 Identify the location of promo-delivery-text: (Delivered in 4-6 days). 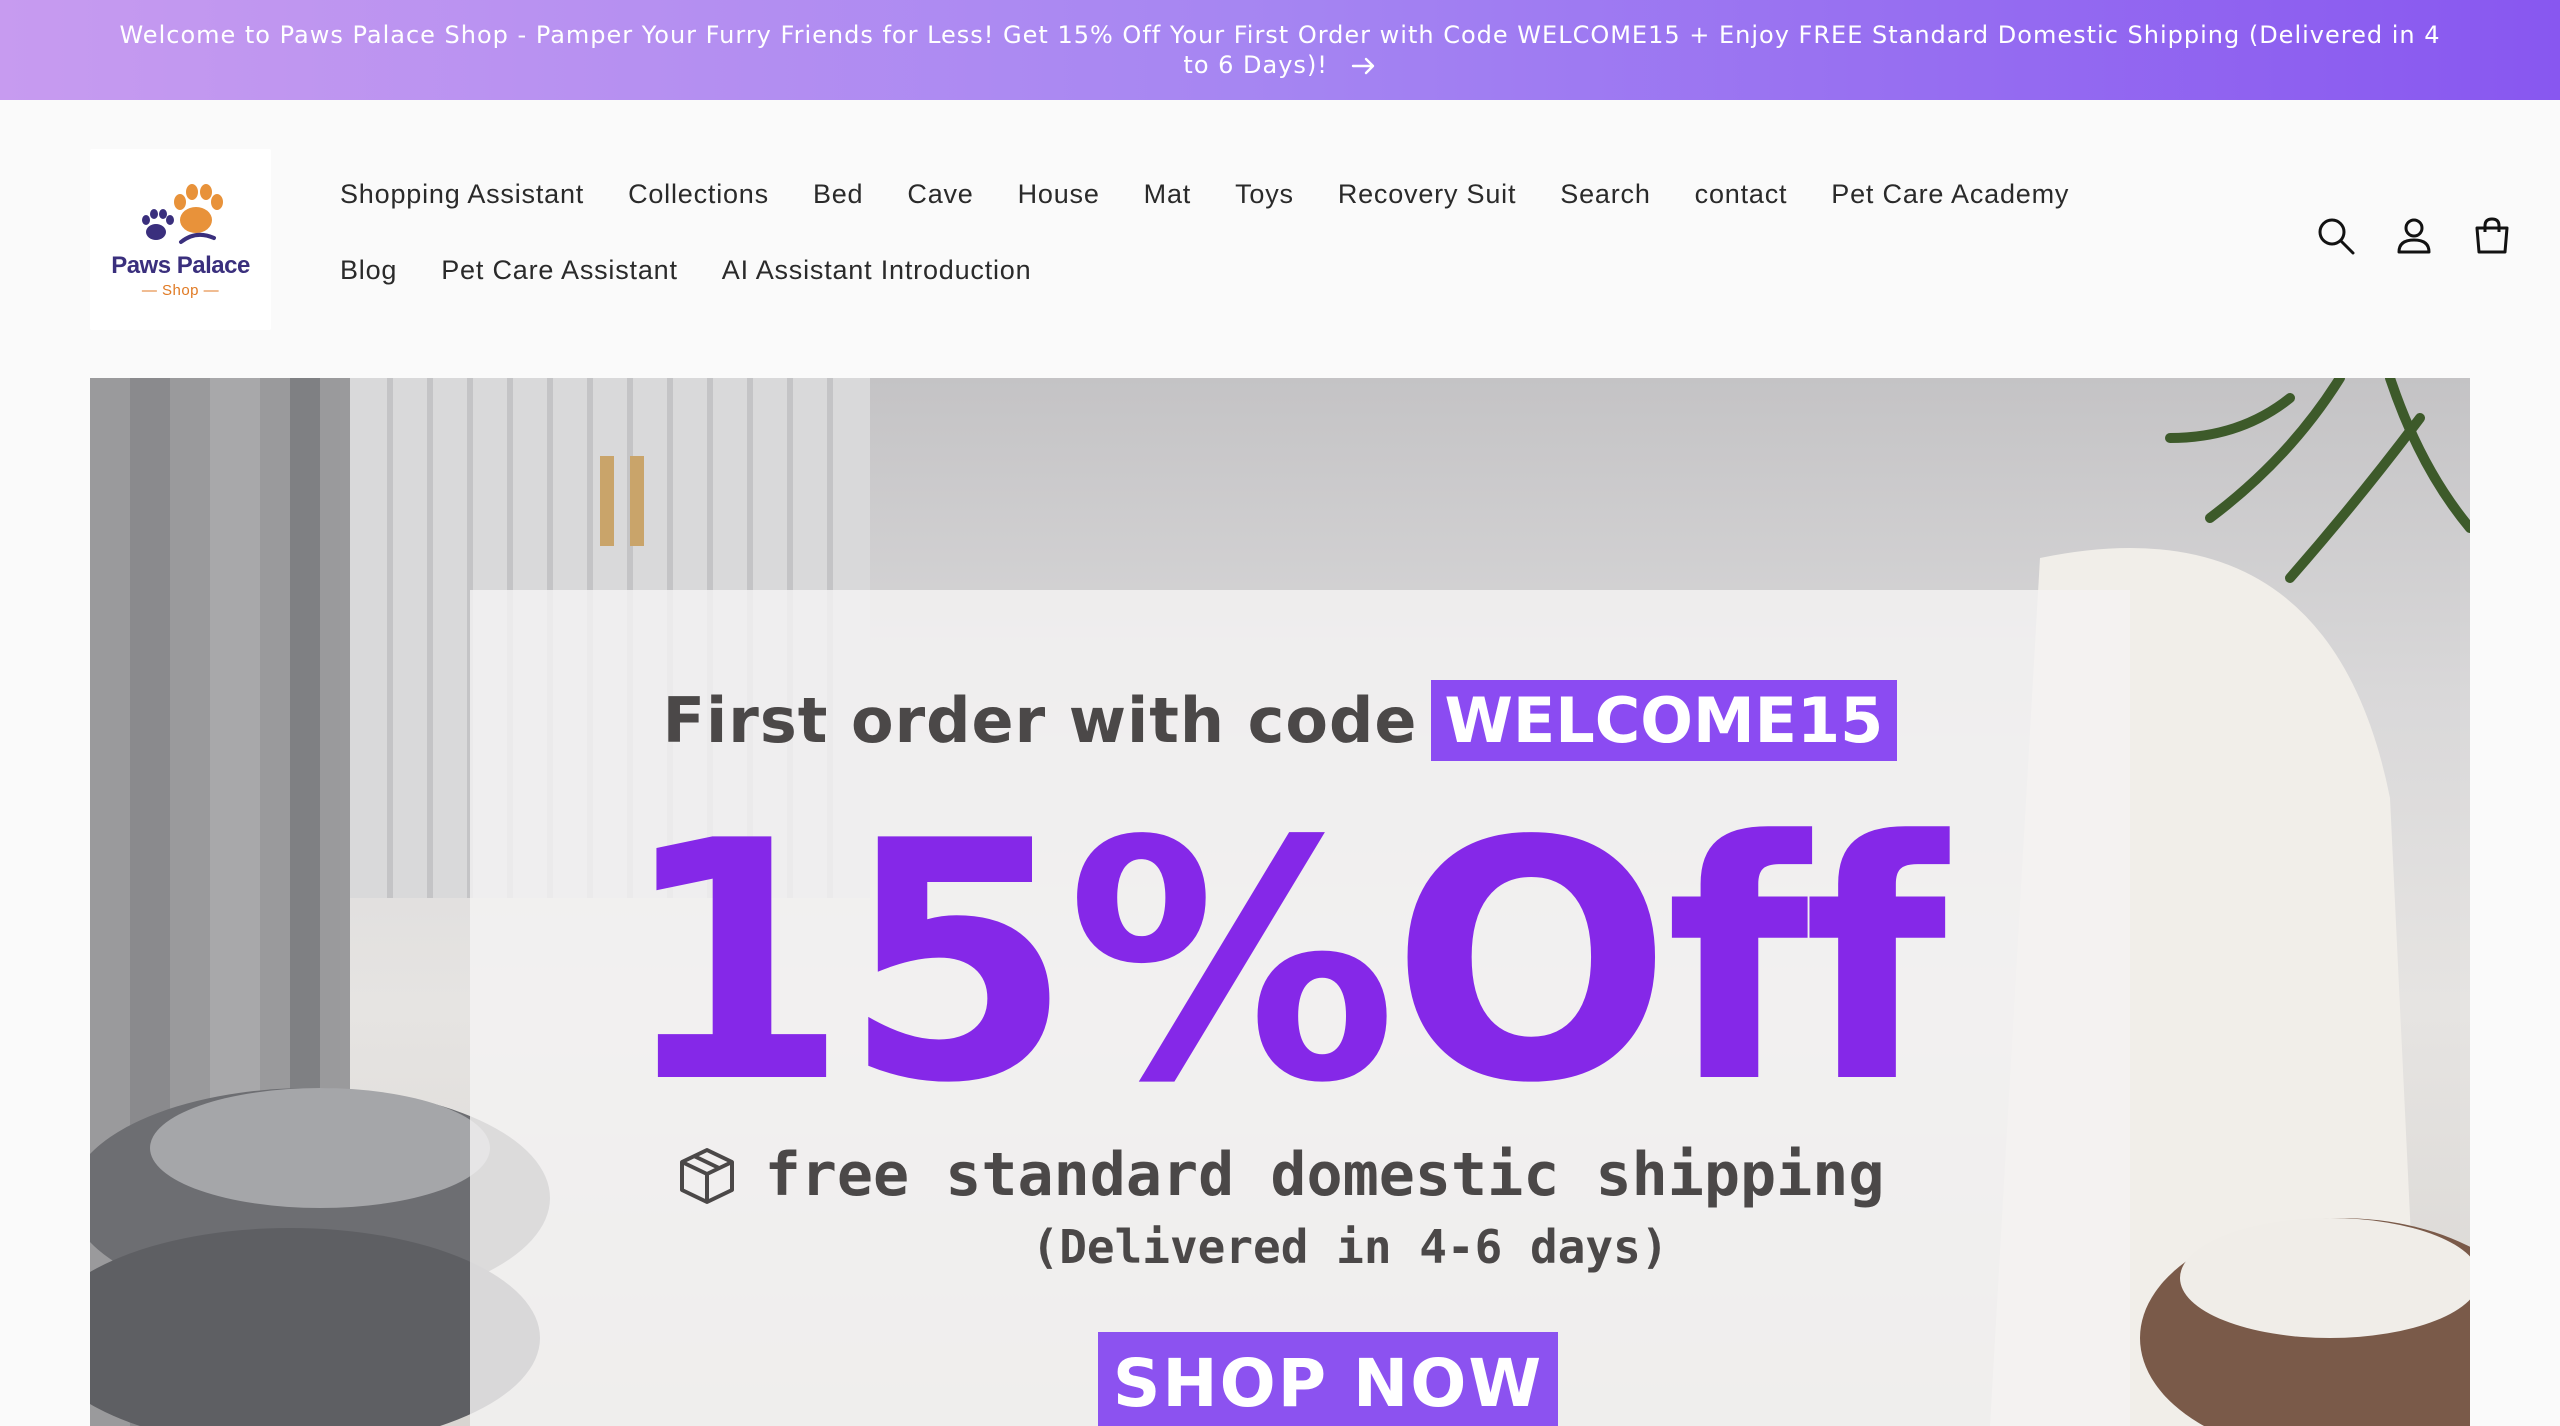
(1350, 1247).